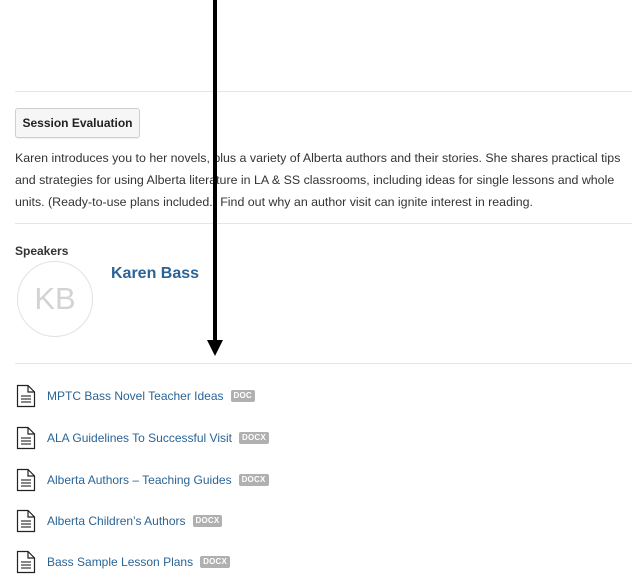  What do you see at coordinates (215, 171) in the screenshot?
I see `annotation-arrow-shaft` at bounding box center [215, 171].